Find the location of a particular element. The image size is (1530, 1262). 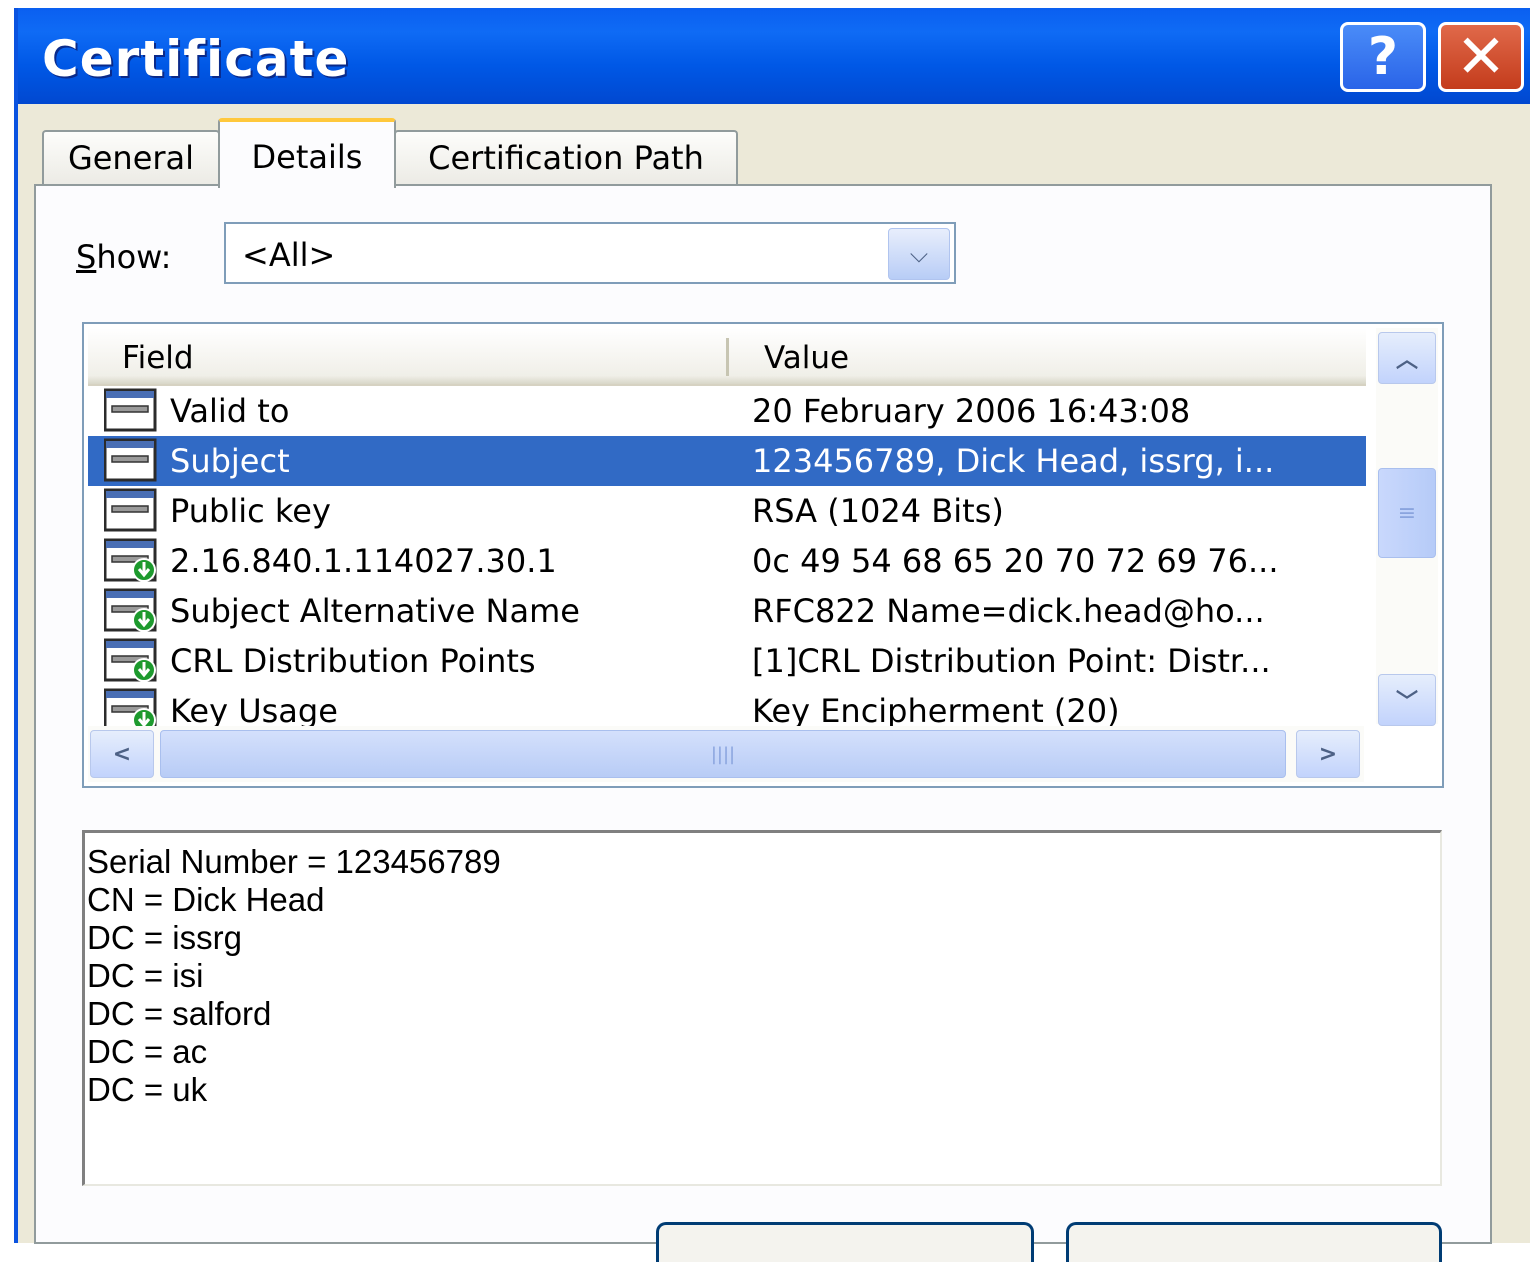

field-name: Key Usage is located at coordinates (254, 711).